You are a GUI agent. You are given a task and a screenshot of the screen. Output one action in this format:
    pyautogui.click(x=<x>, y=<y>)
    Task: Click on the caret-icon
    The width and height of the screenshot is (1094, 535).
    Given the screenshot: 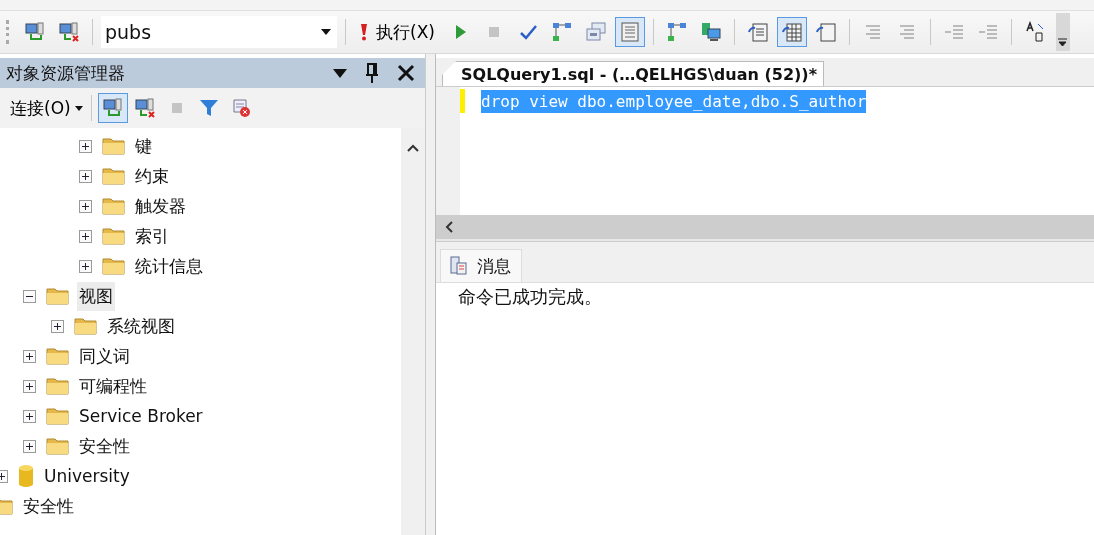 What is the action you would take?
    pyautogui.click(x=78, y=108)
    